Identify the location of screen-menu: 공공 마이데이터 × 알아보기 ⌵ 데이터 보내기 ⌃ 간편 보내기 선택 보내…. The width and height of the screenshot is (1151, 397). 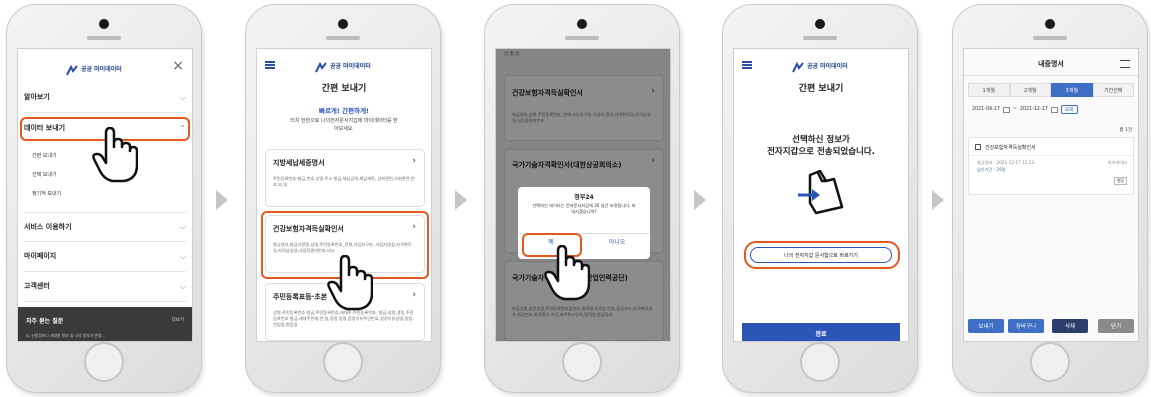
(105, 195).